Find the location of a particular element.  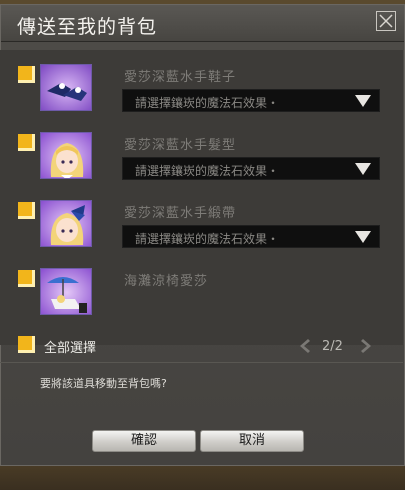

dialog-title: 傳送至我的背包 is located at coordinates (87, 27).